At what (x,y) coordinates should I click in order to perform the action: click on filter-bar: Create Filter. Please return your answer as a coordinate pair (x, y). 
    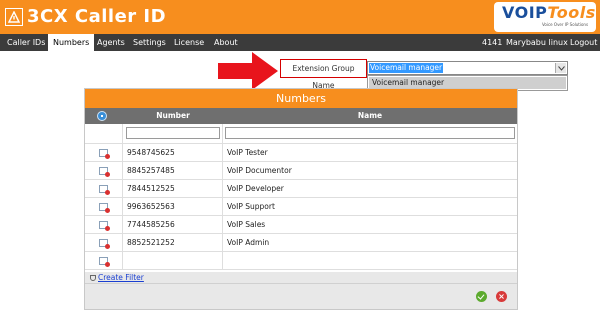
    Looking at the image, I should click on (301, 277).